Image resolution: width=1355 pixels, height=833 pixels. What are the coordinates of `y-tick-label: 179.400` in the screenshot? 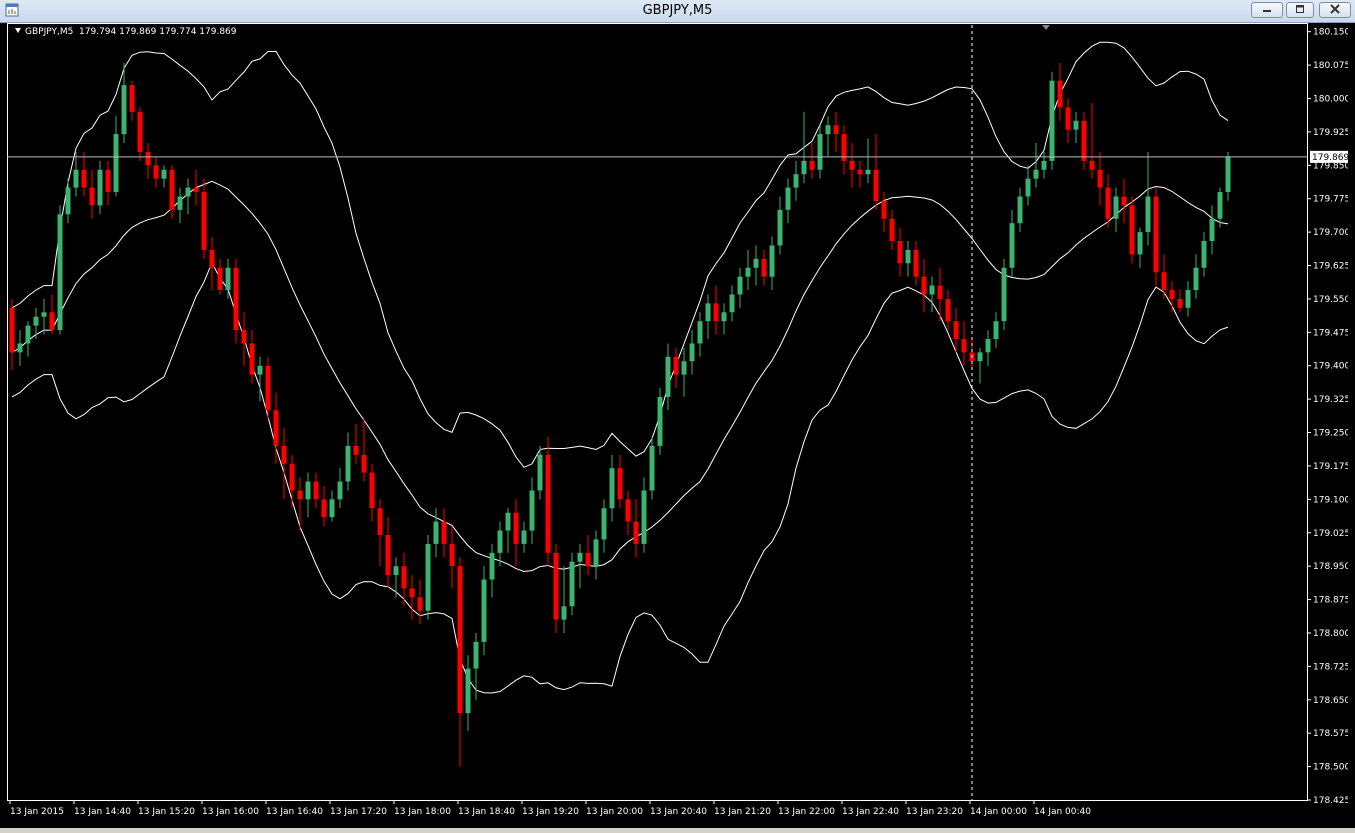 It's located at (1330, 367).